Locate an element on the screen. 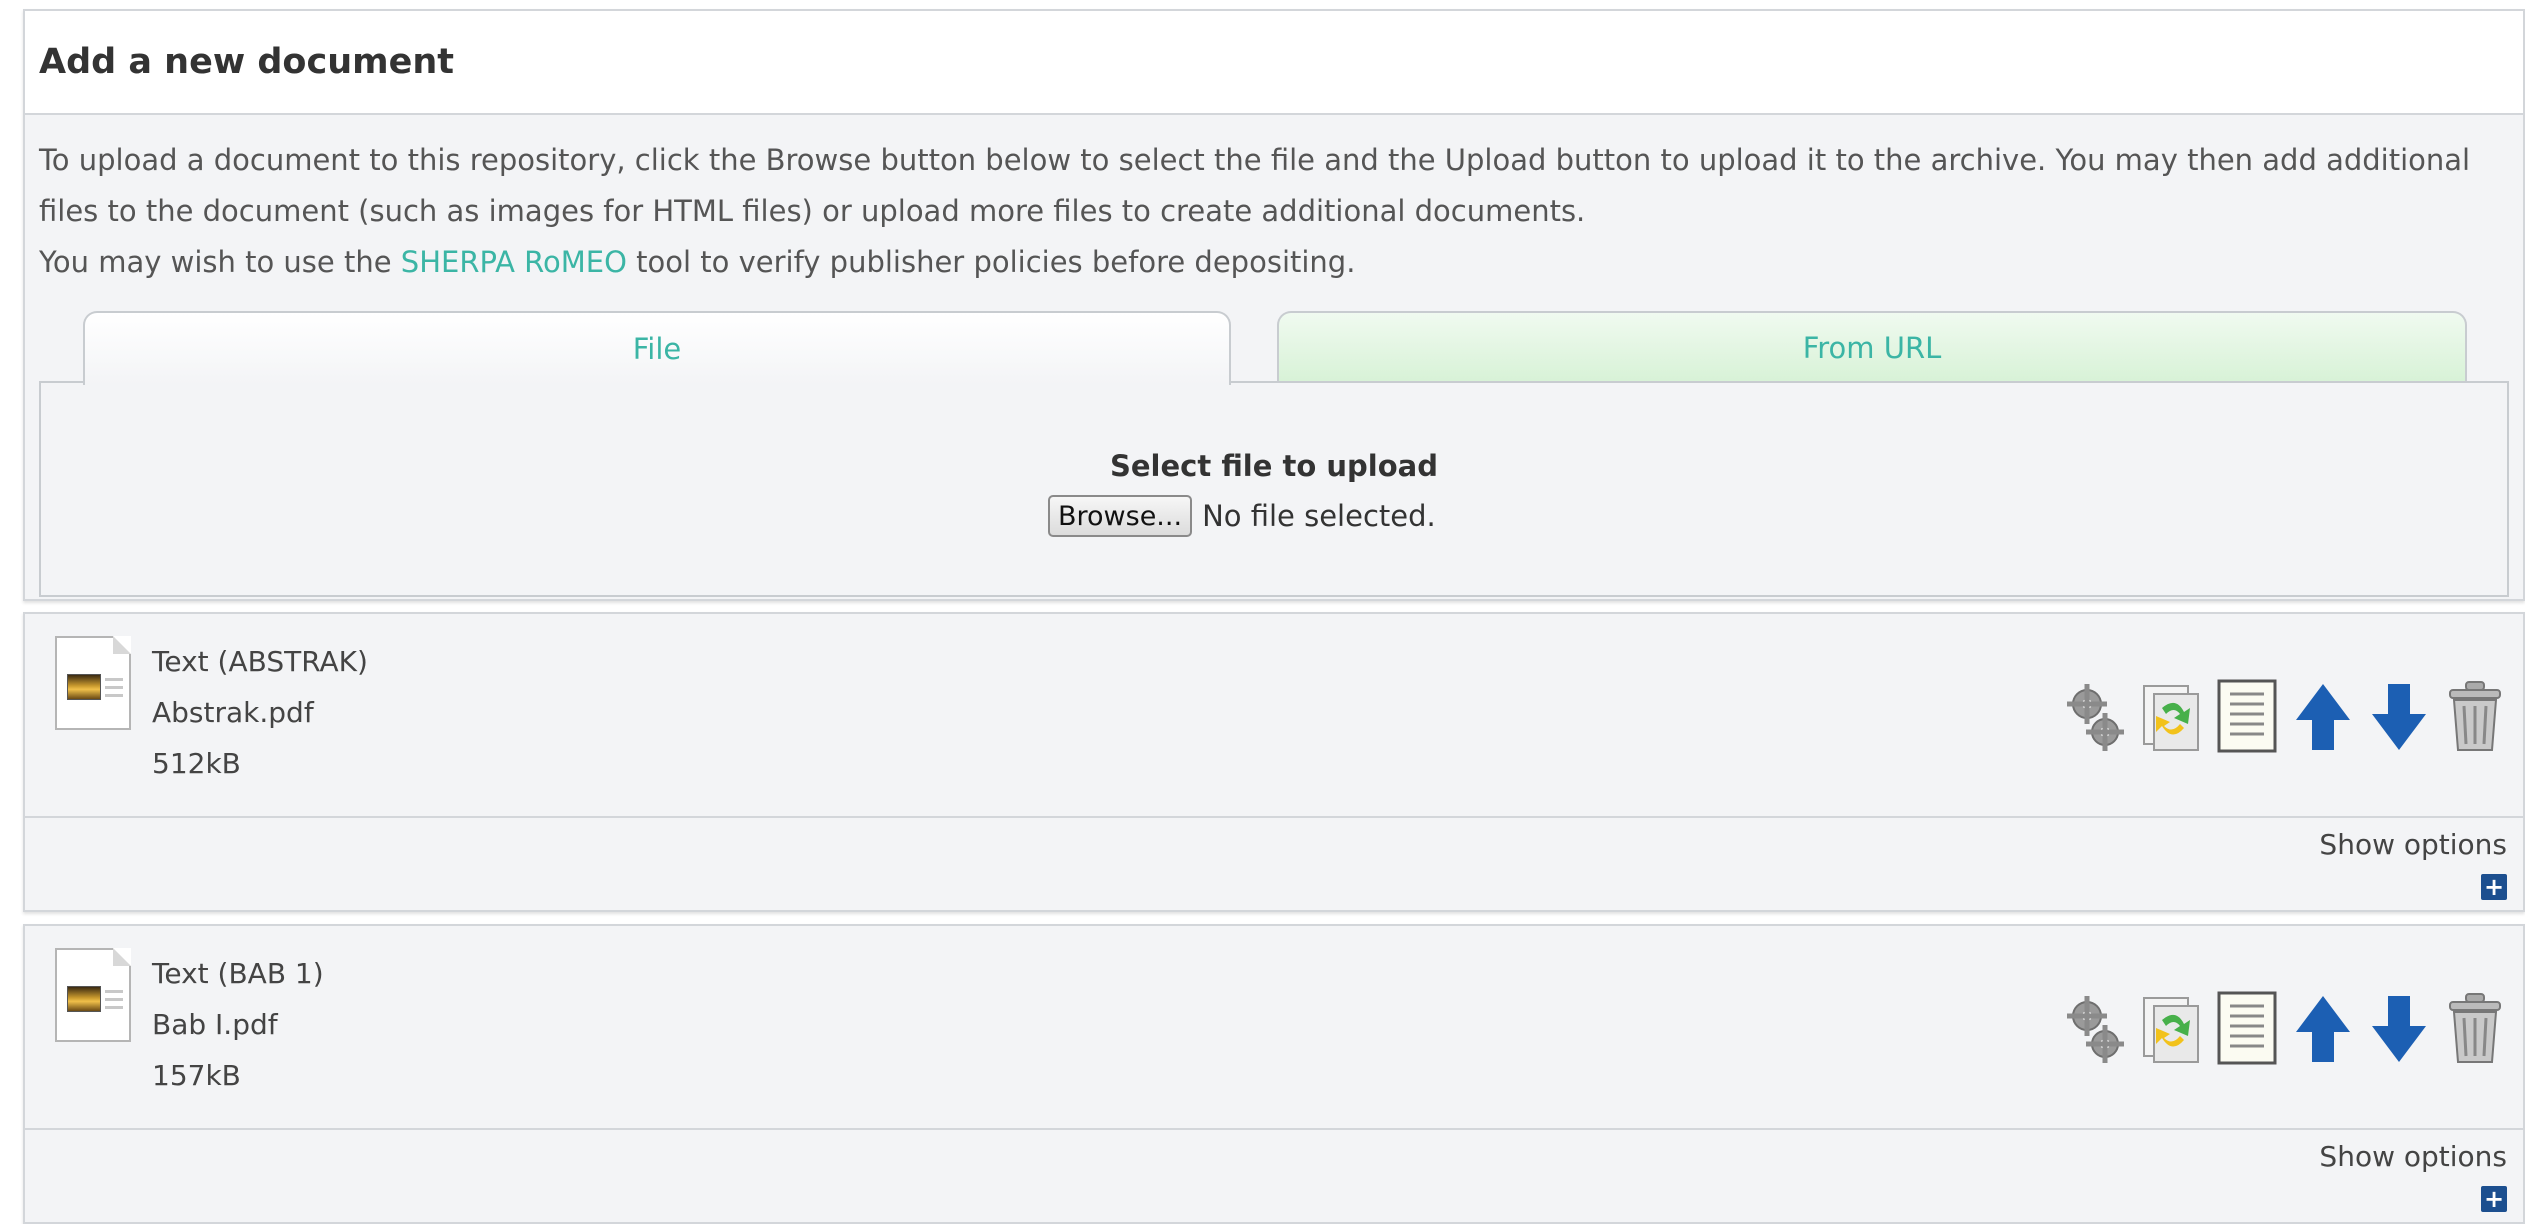 Image resolution: width=2525 pixels, height=1224 pixels. select-file-label: Select file to upload is located at coordinates (1274, 466).